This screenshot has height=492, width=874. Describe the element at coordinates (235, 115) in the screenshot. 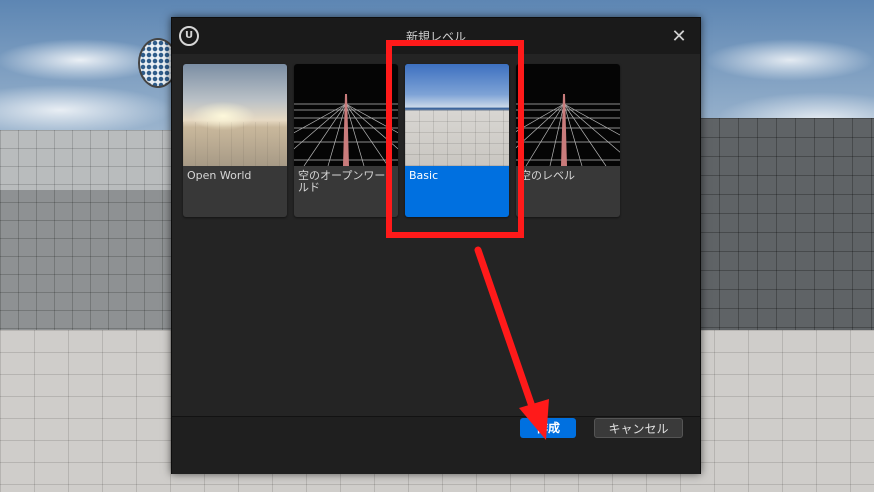

I see `open-world-thumbnail` at that location.